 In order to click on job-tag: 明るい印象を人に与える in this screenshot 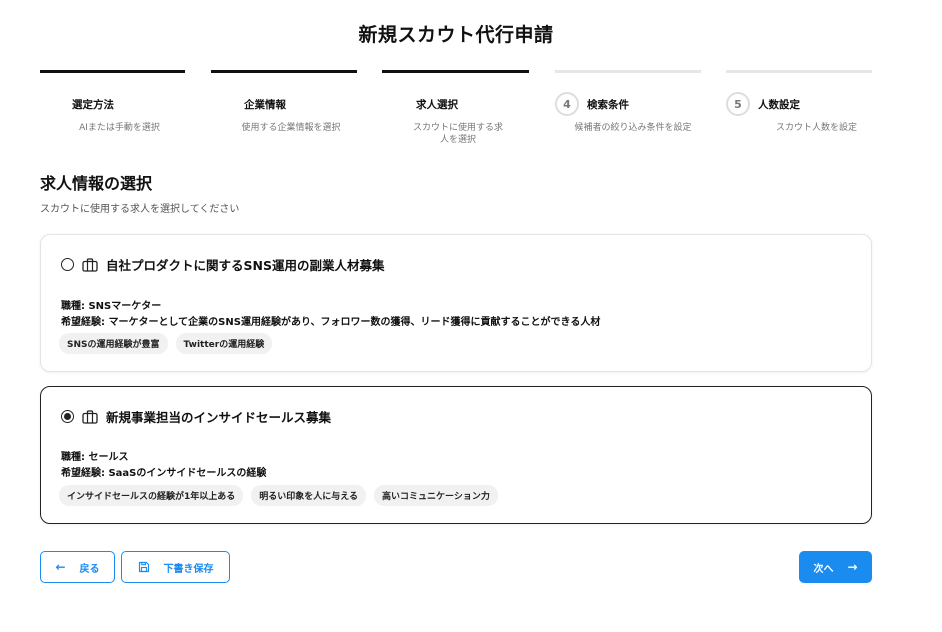, I will do `click(308, 495)`.